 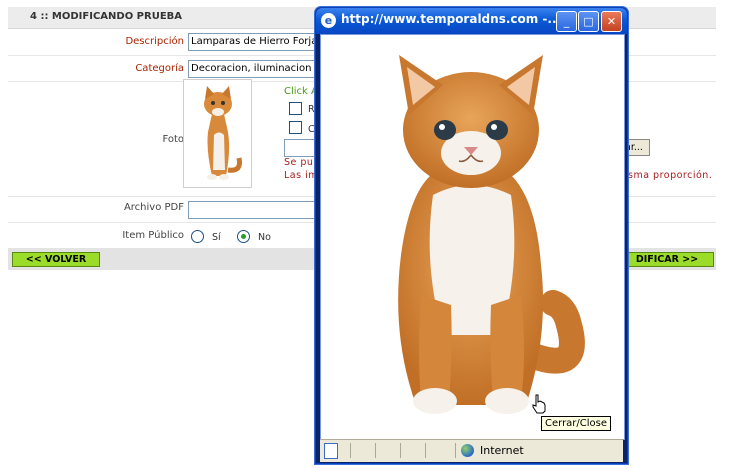 I want to click on close-button: ✕, so click(x=611, y=21).